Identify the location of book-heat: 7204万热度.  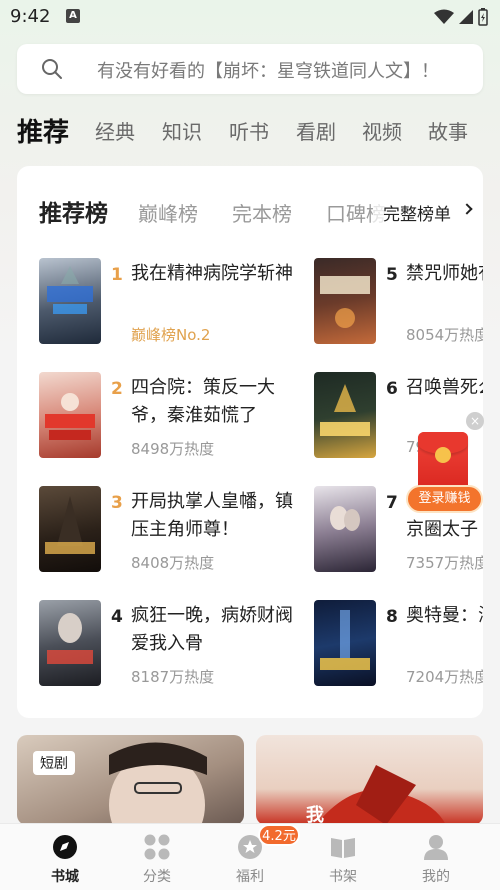
(444, 677).